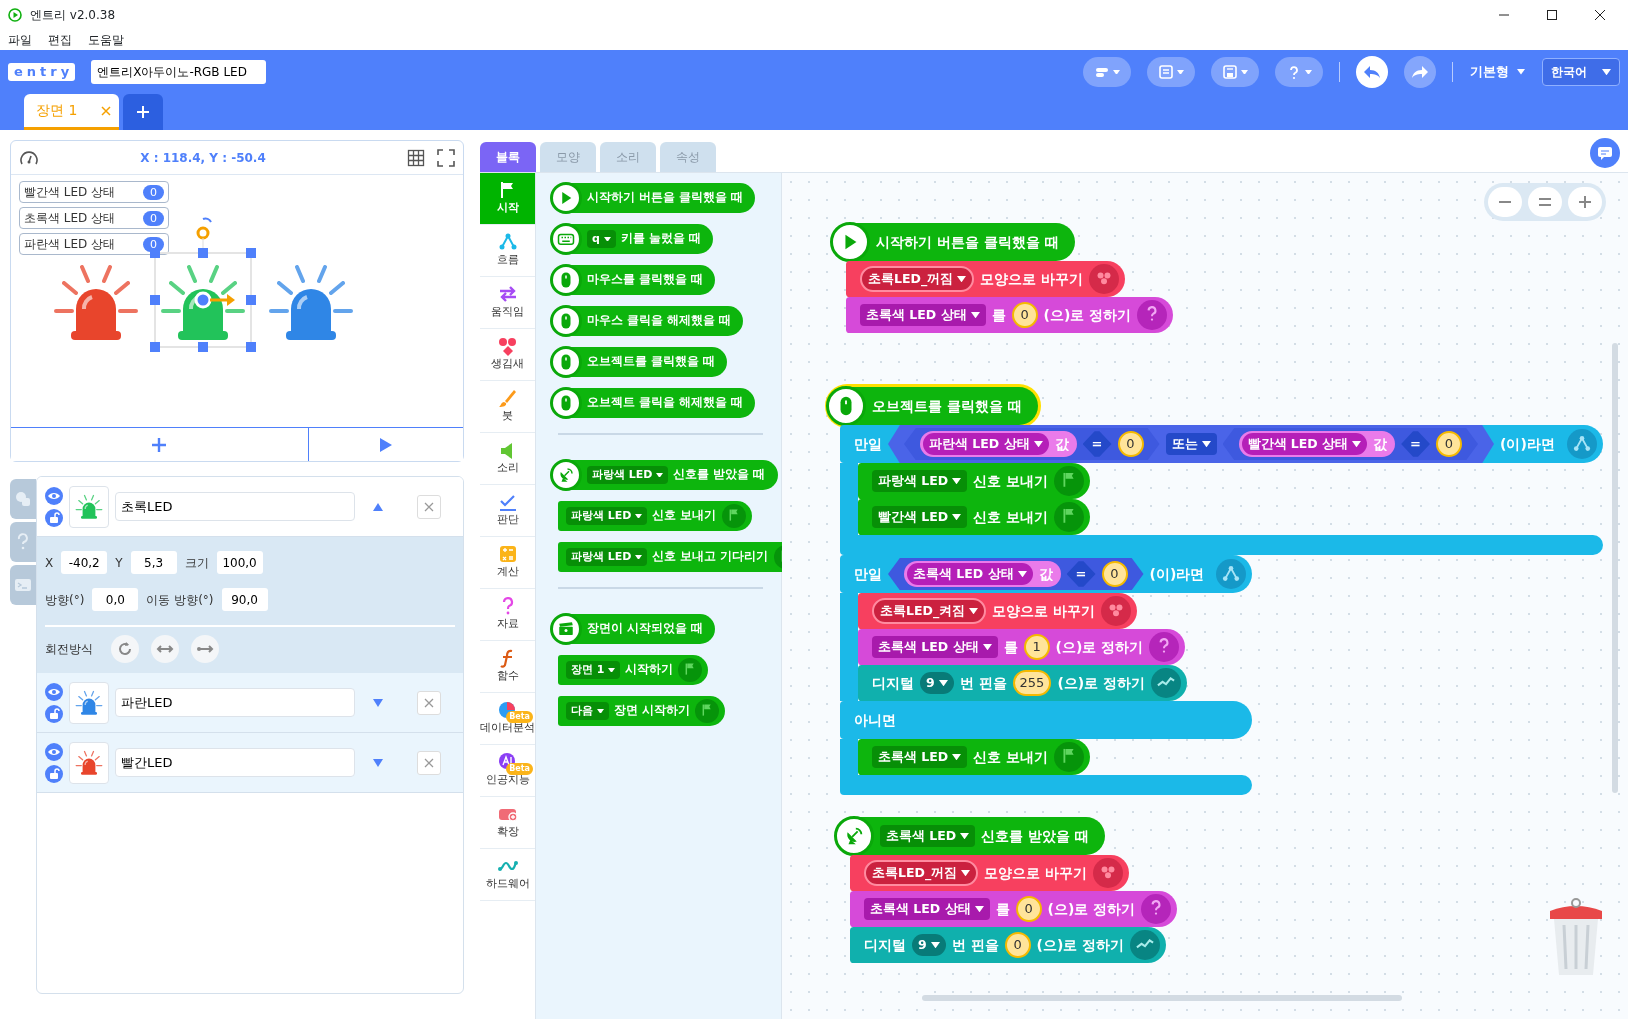  I want to click on chat-button, so click(1605, 153).